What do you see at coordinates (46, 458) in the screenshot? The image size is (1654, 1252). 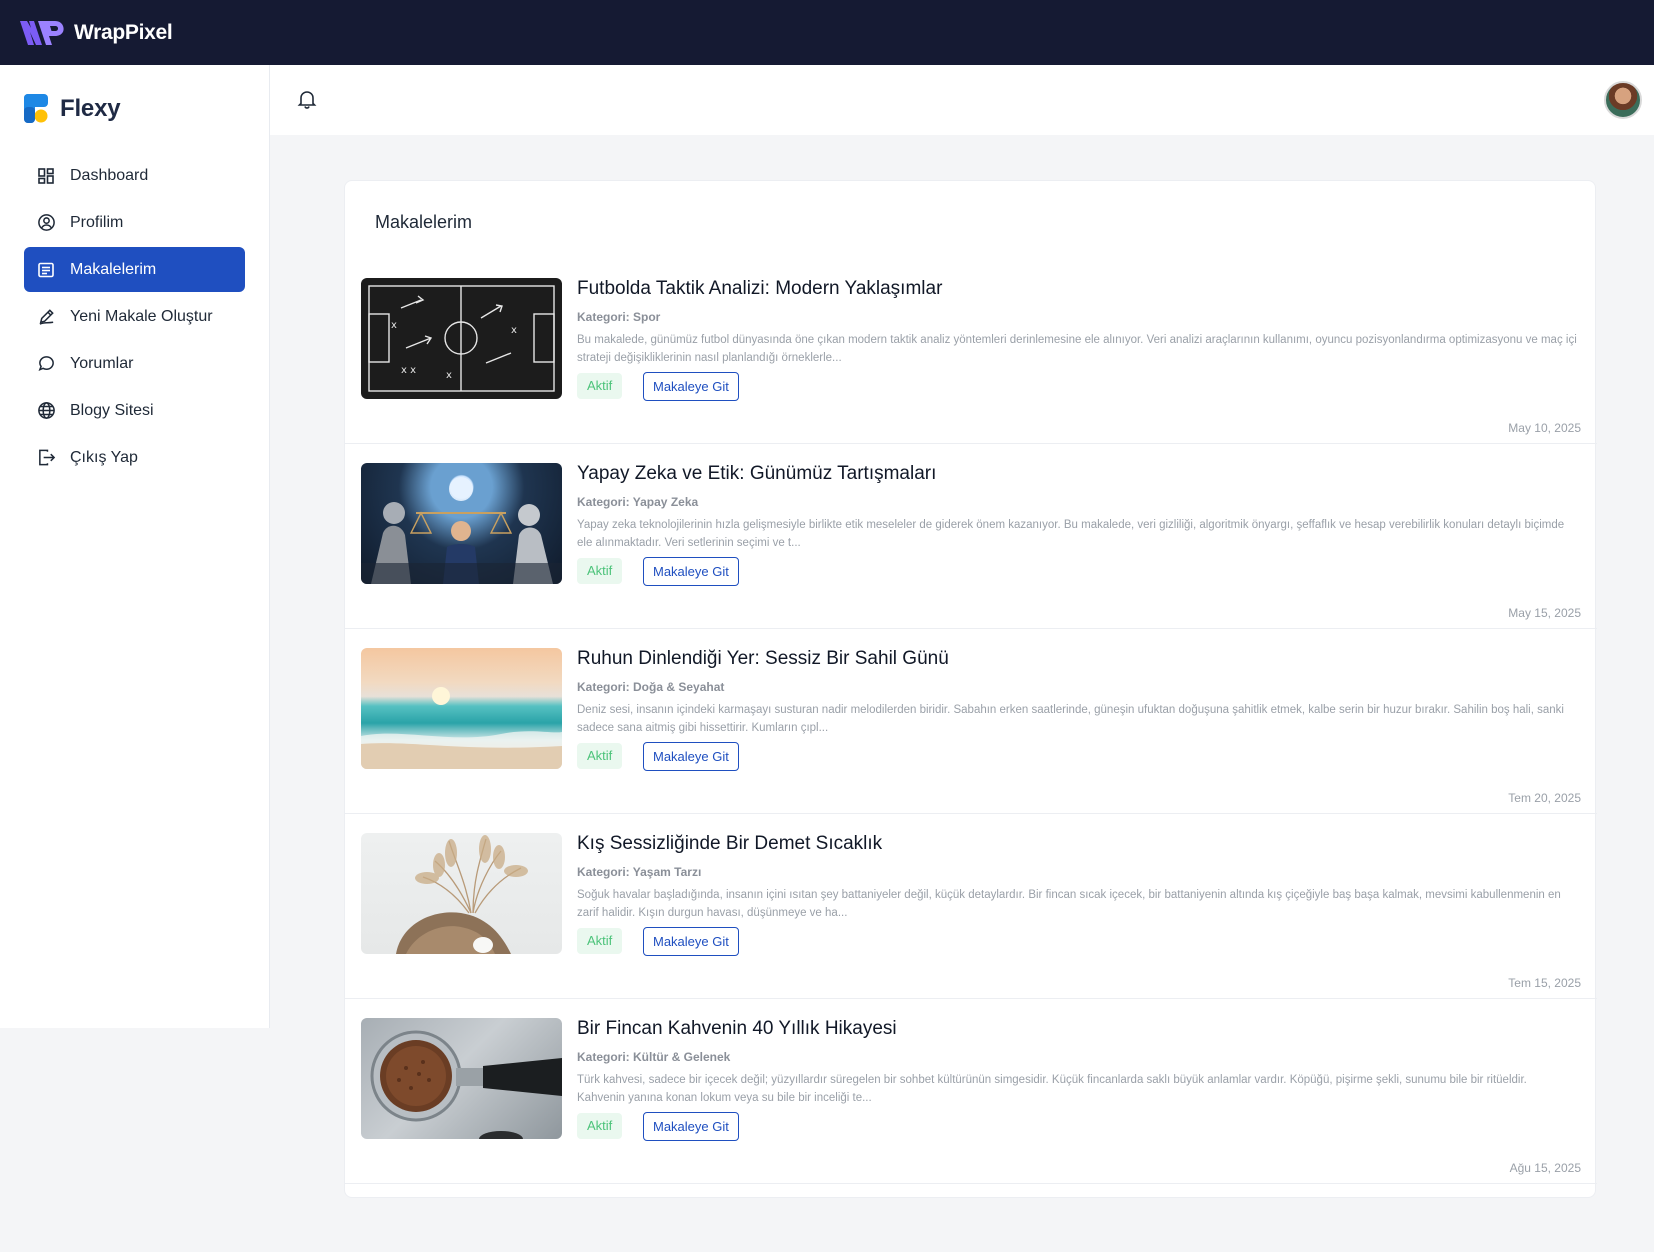 I see `logout-icon` at bounding box center [46, 458].